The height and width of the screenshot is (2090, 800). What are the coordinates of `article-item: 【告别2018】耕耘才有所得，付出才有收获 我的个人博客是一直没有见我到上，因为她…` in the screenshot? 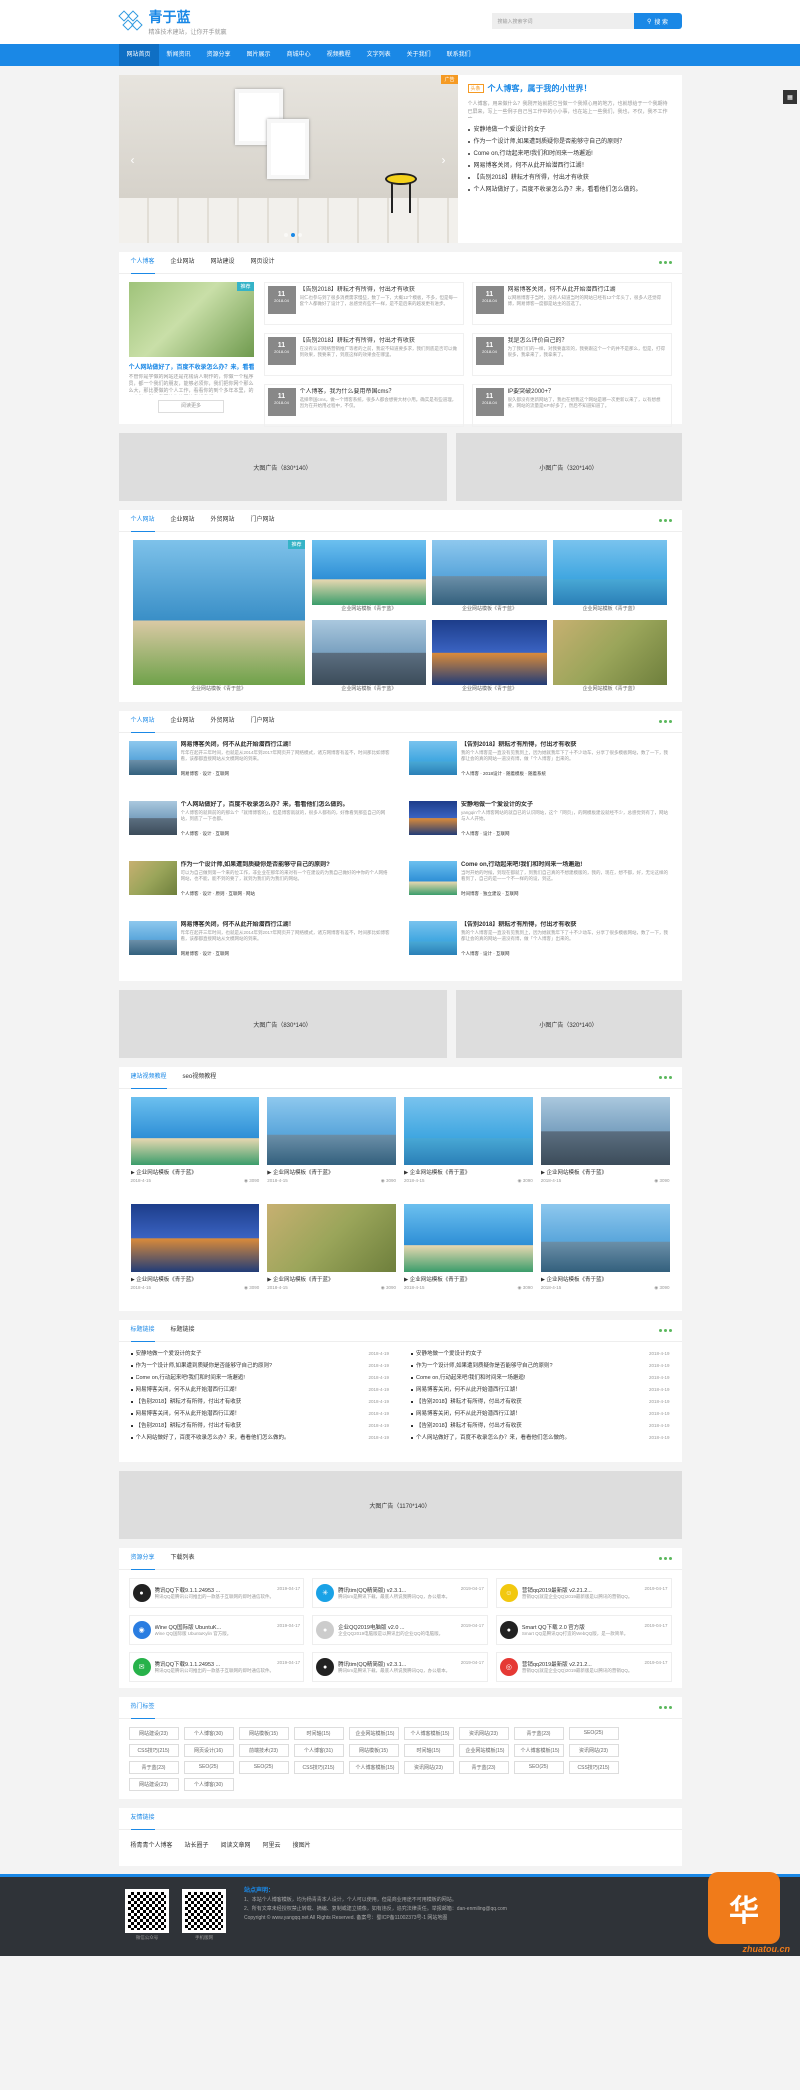 It's located at (540, 768).